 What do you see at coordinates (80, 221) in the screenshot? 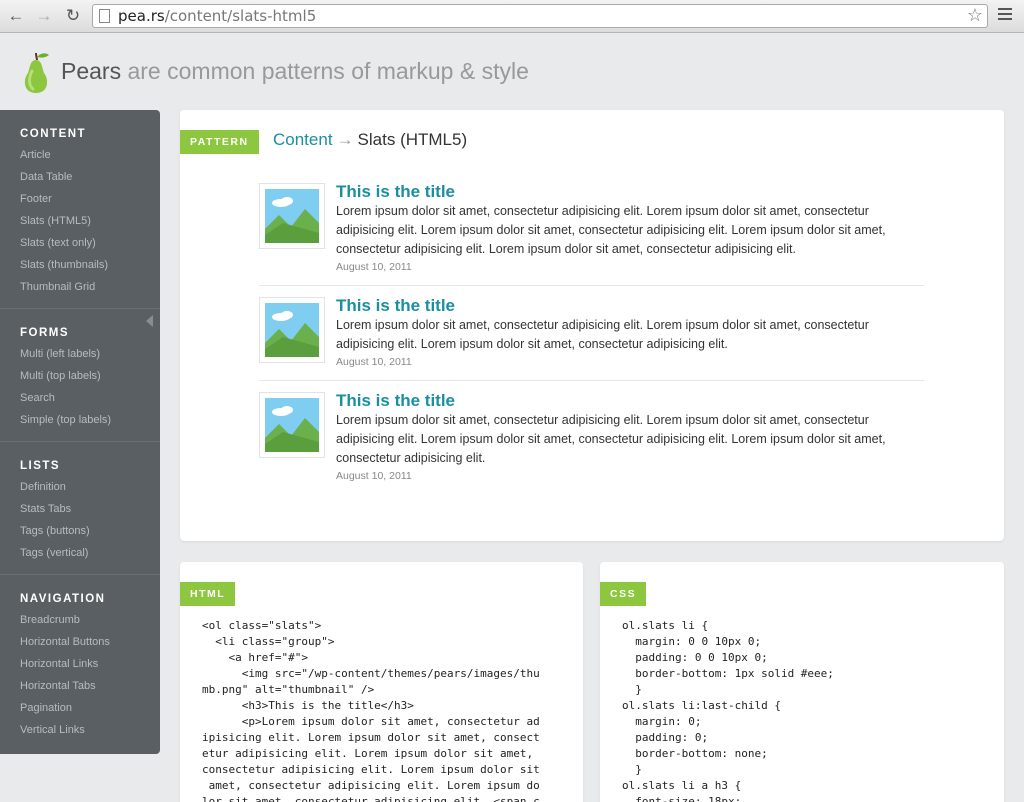
I see `sidebar-item: Slats (HTML5)` at bounding box center [80, 221].